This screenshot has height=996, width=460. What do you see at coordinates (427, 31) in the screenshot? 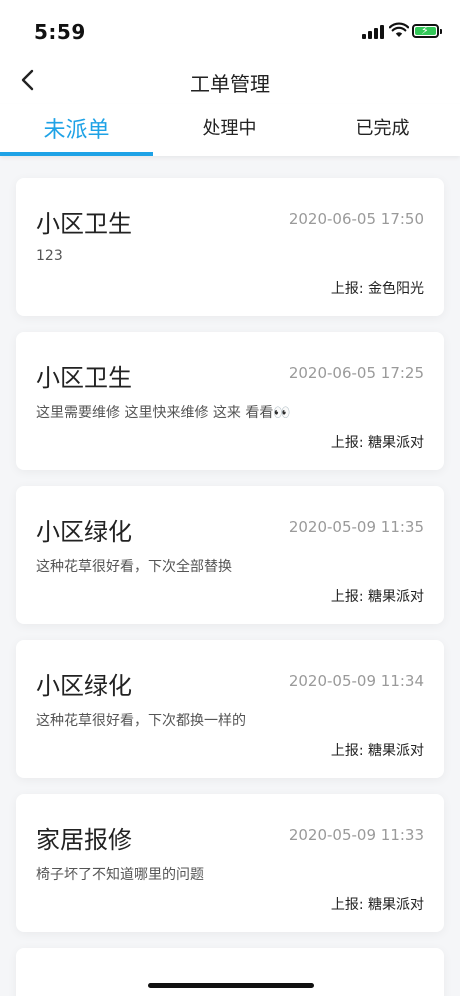
I see `battery-icon: ⚡` at bounding box center [427, 31].